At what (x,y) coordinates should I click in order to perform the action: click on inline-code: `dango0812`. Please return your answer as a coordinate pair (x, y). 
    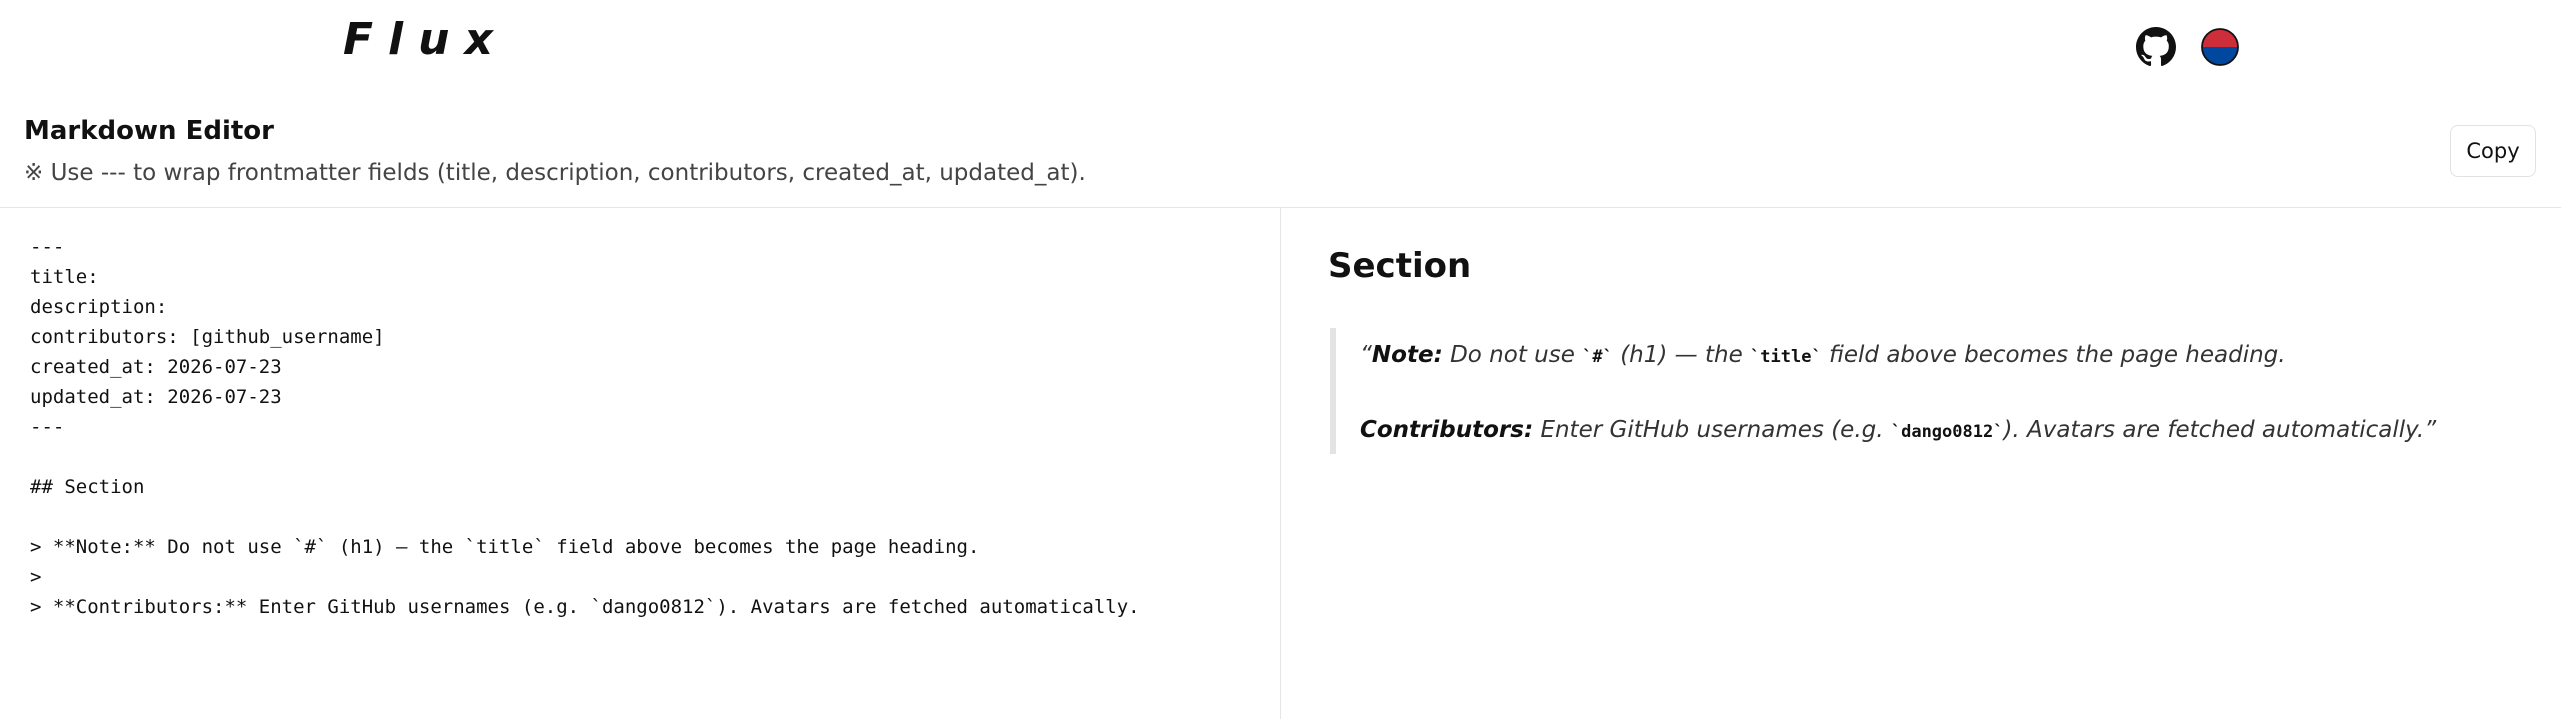
    Looking at the image, I should click on (1947, 432).